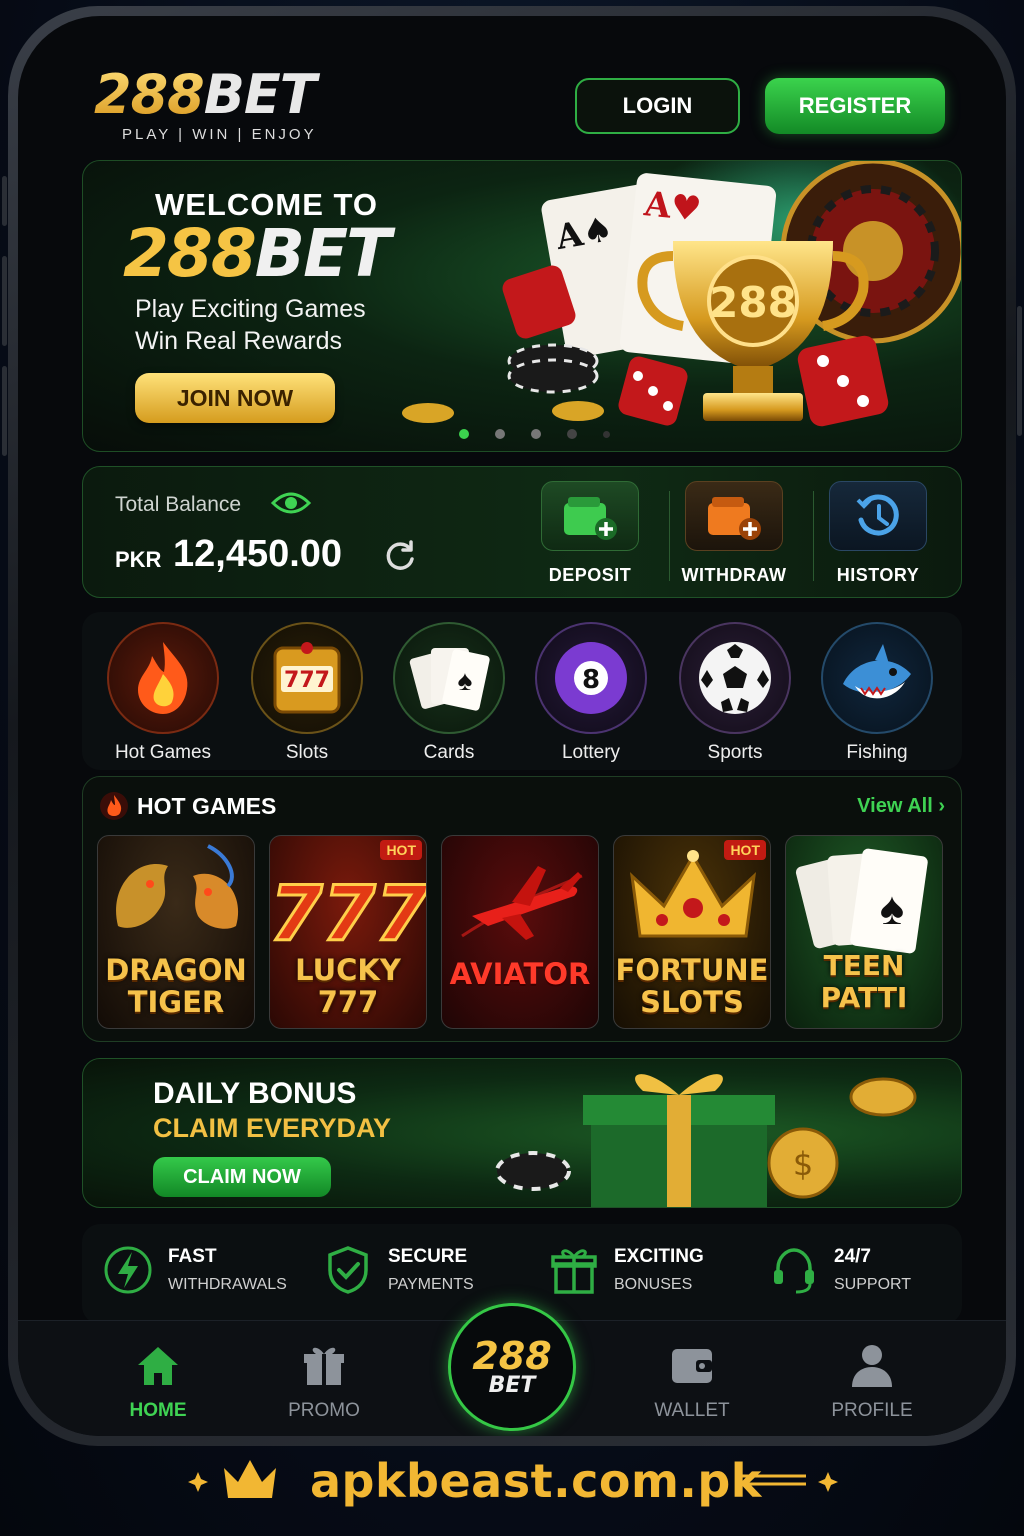 The width and height of the screenshot is (1024, 1536). I want to click on volume-down-button, so click(4, 411).